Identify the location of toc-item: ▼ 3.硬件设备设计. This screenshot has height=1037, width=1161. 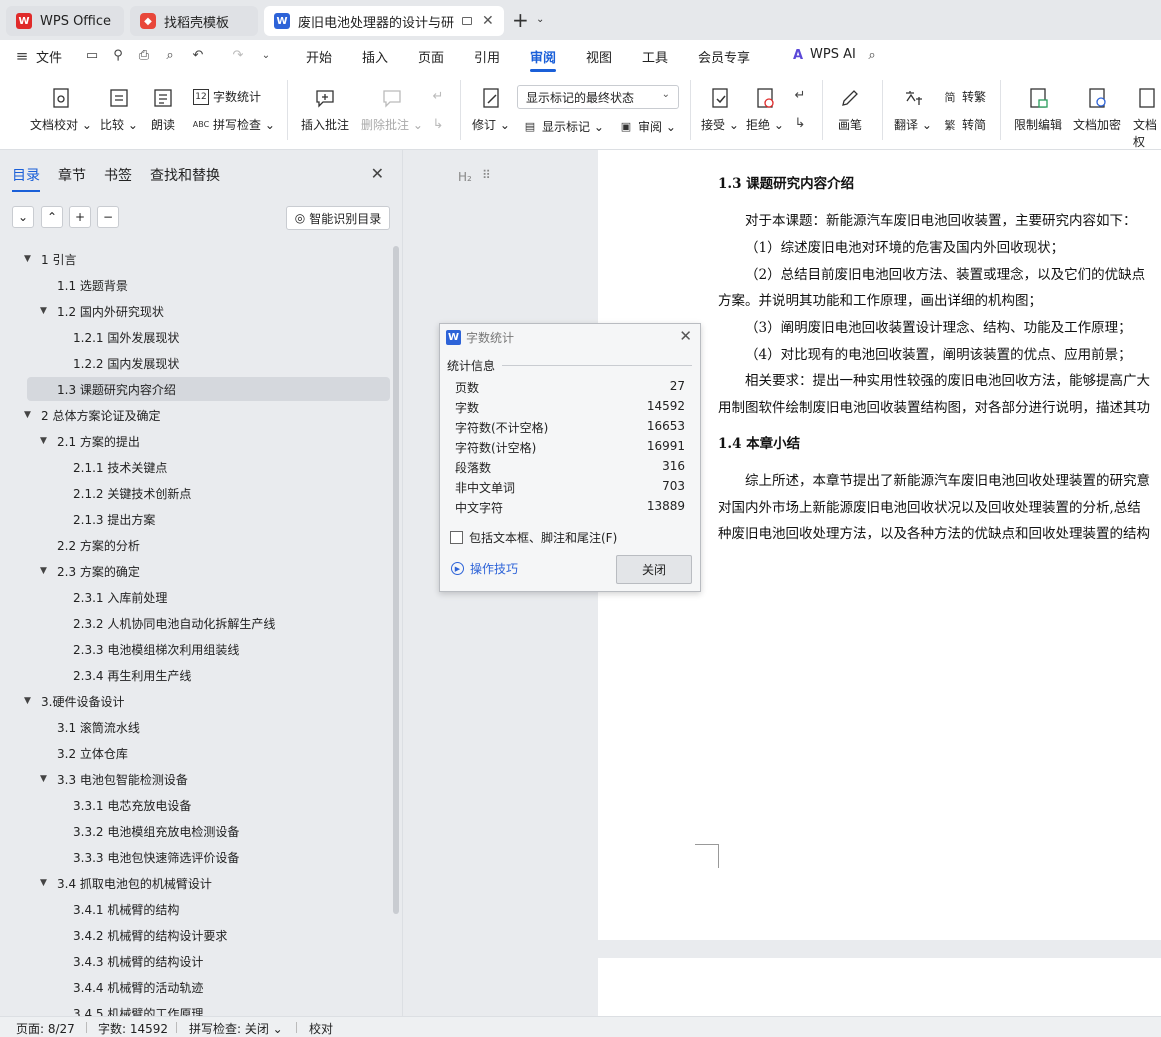
(74, 701).